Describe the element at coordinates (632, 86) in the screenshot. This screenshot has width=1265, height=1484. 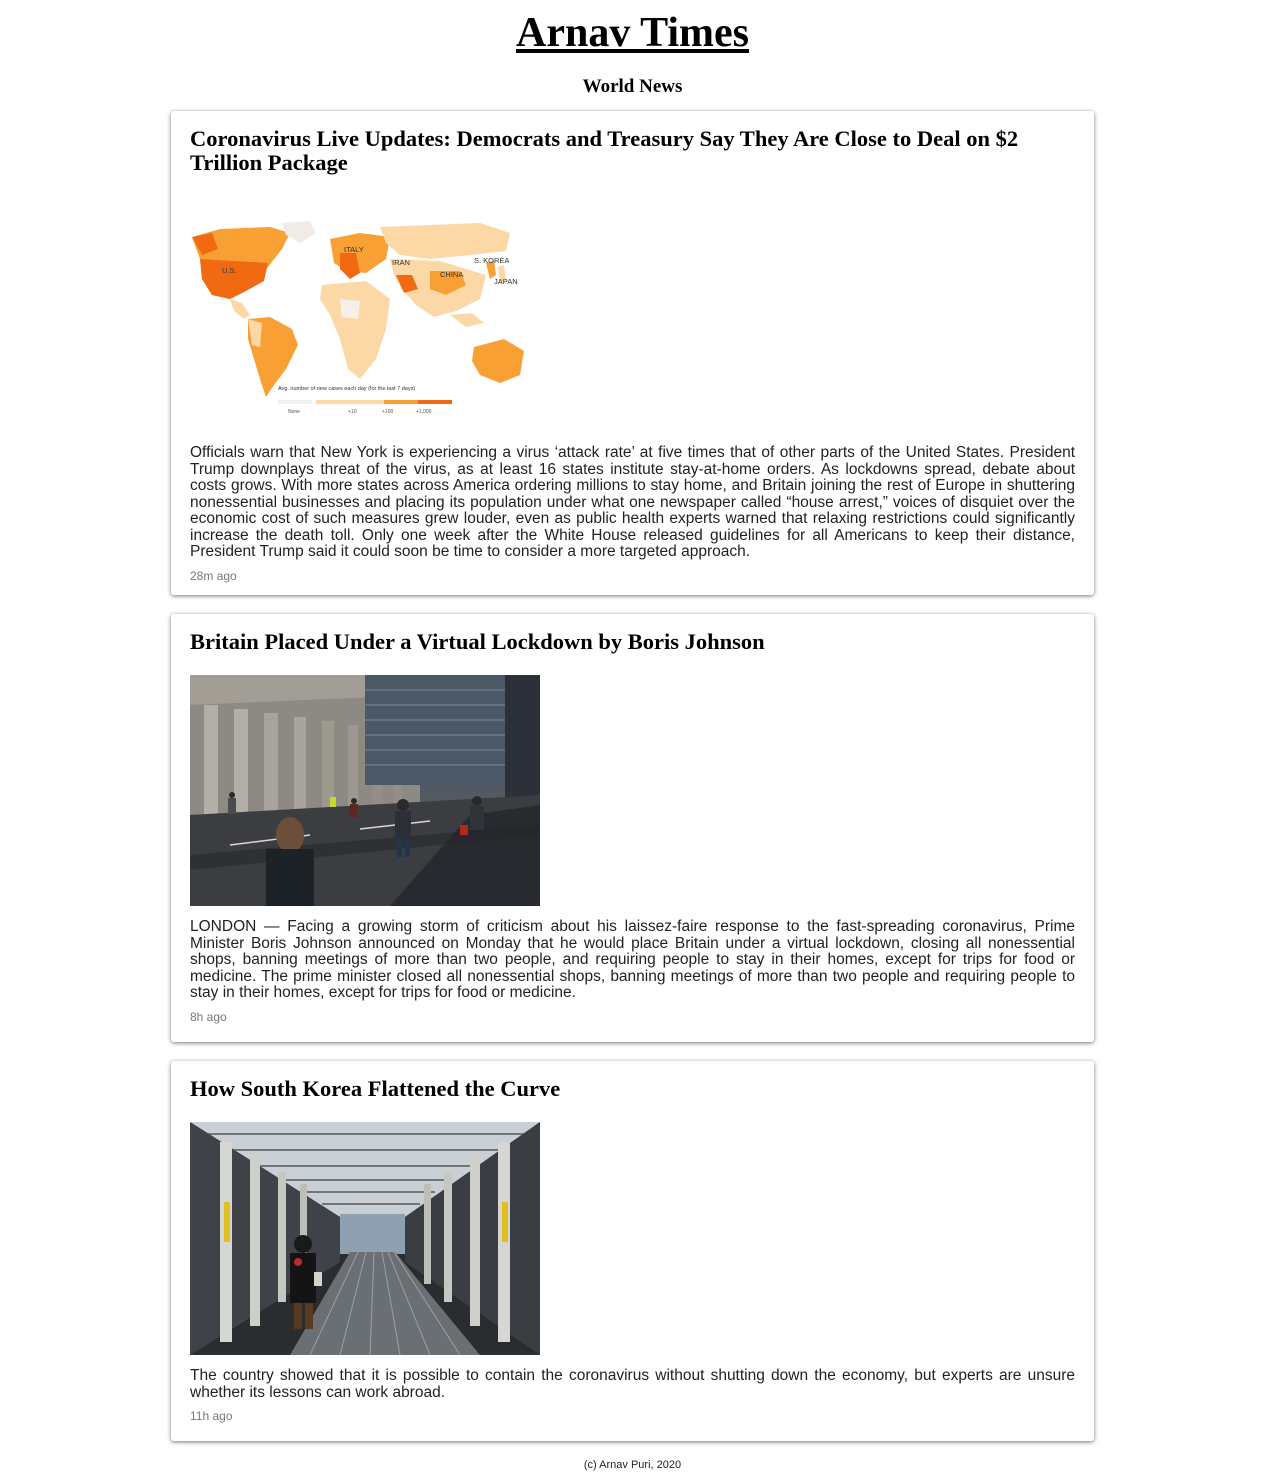
I see `section-title: World News` at that location.